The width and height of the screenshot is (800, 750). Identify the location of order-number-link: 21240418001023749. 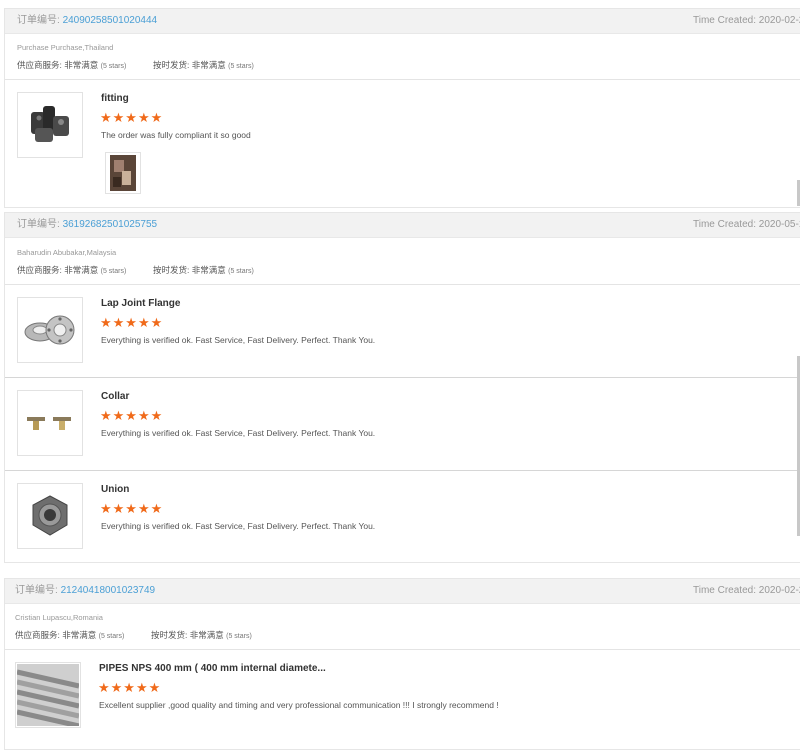
(108, 590).